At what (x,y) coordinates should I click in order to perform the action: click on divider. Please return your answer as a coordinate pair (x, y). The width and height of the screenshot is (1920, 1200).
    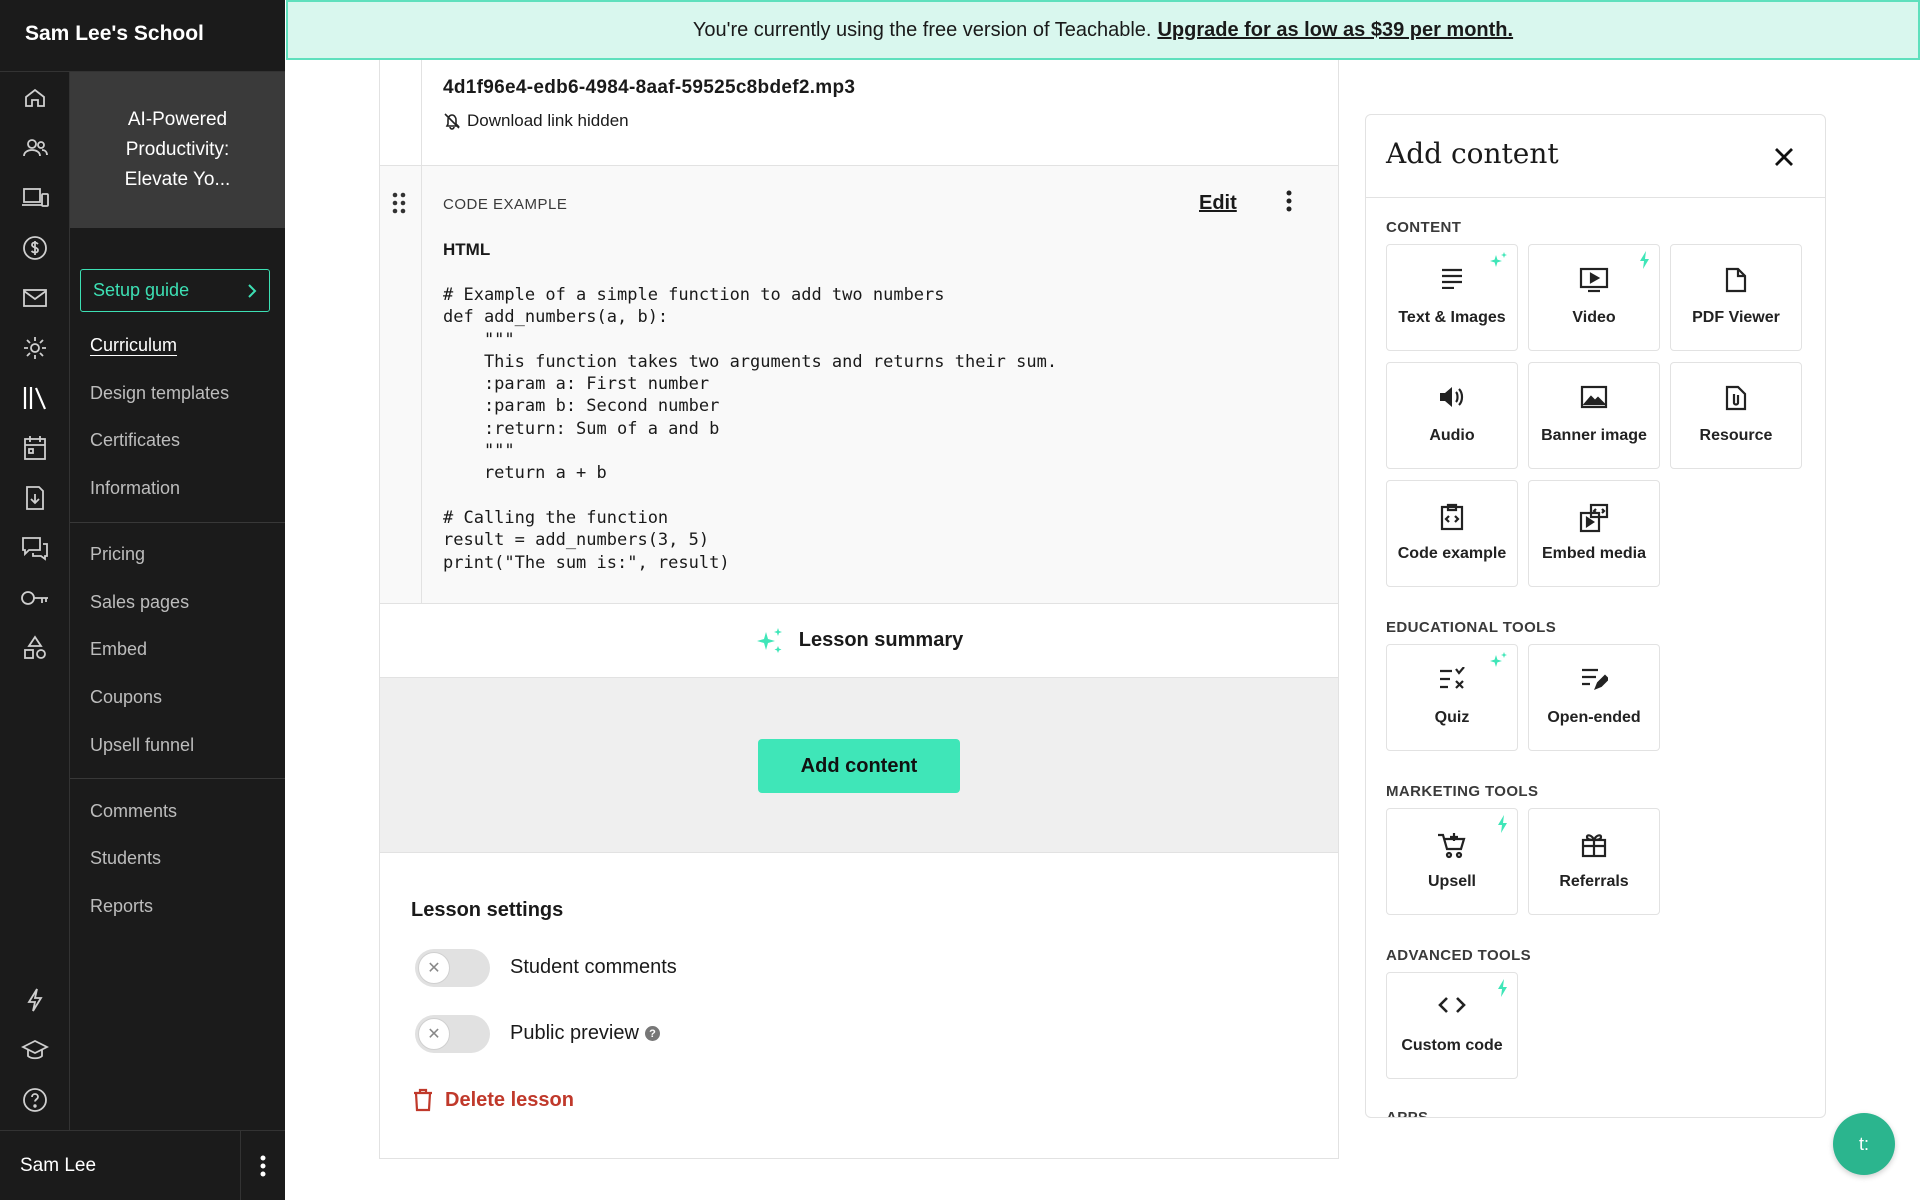
    Looking at the image, I should click on (177, 778).